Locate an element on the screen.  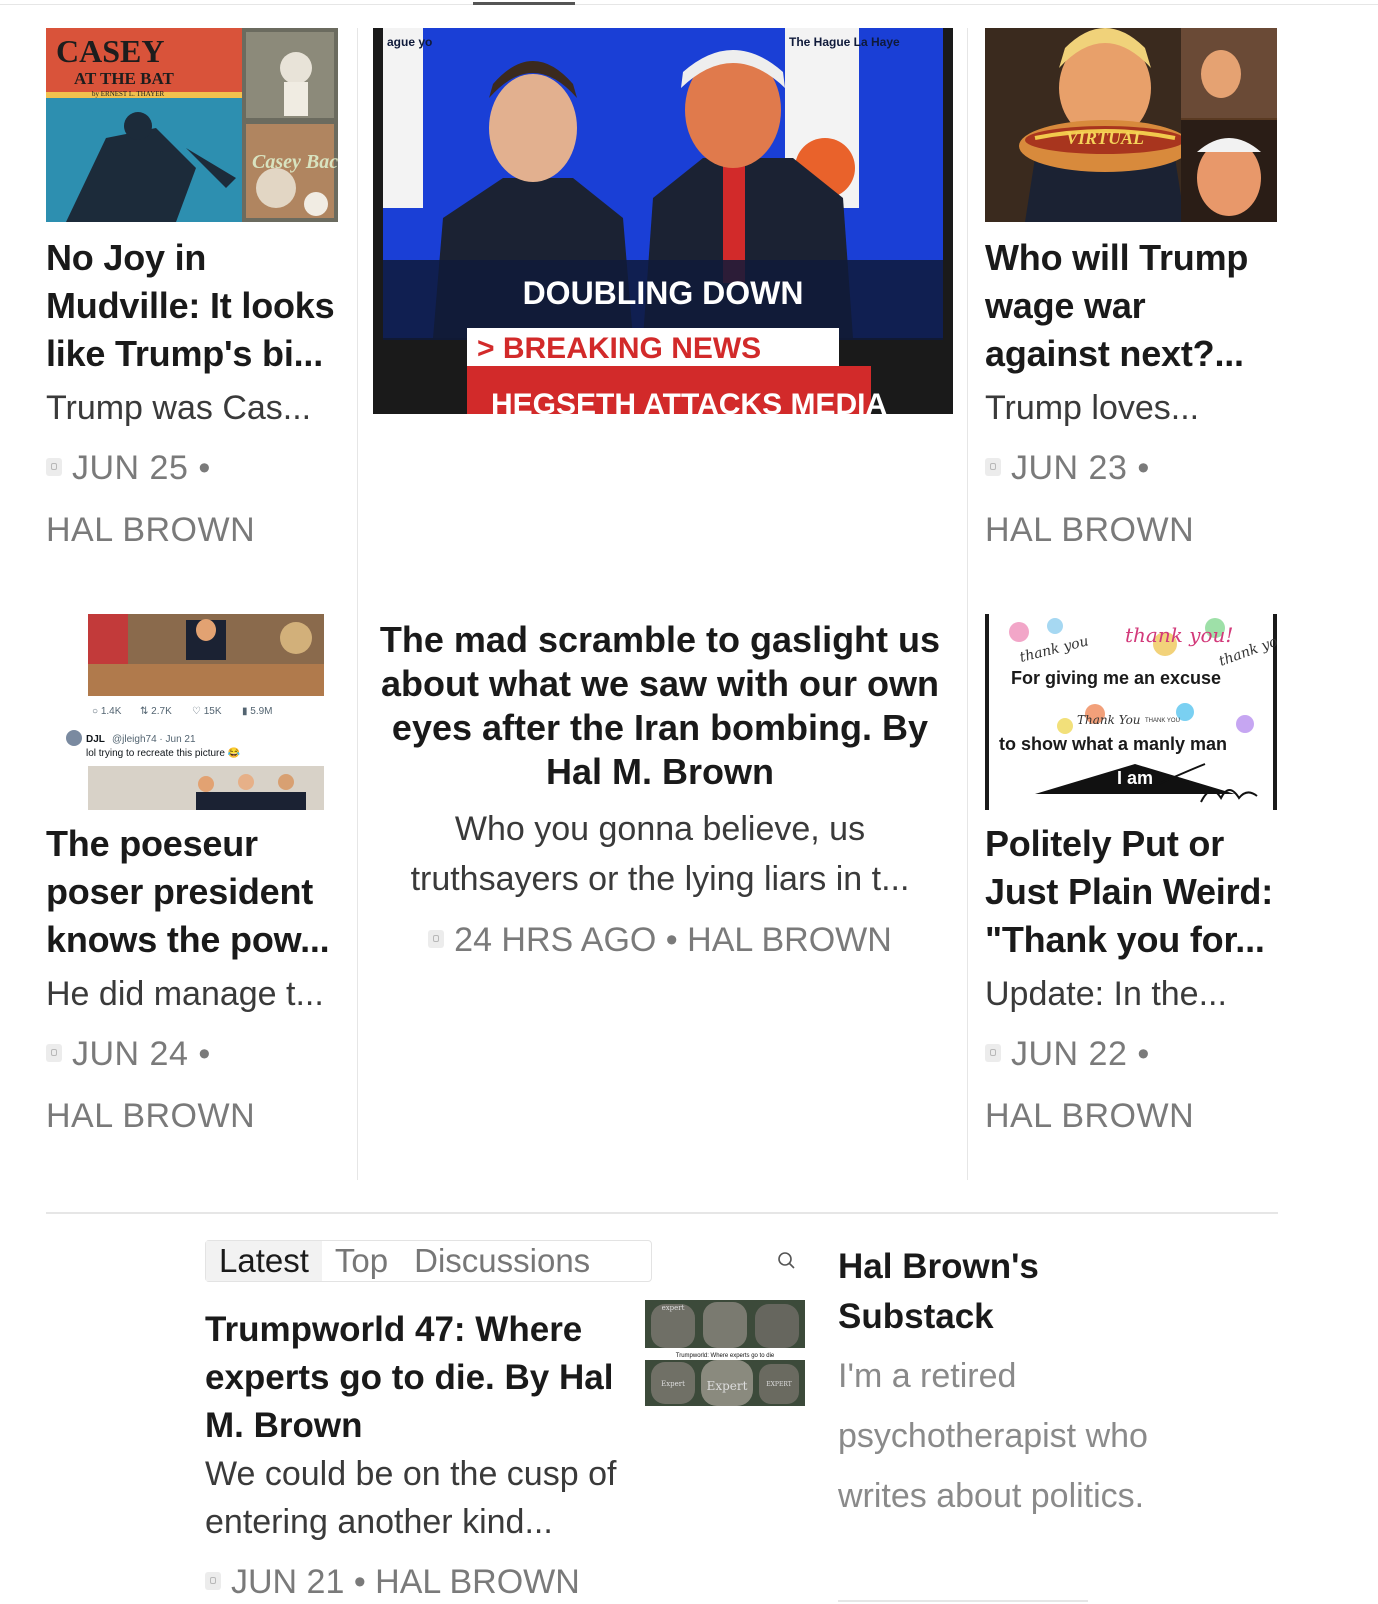
svg-text: > BREAKING NEWS is located at coordinates (619, 348).